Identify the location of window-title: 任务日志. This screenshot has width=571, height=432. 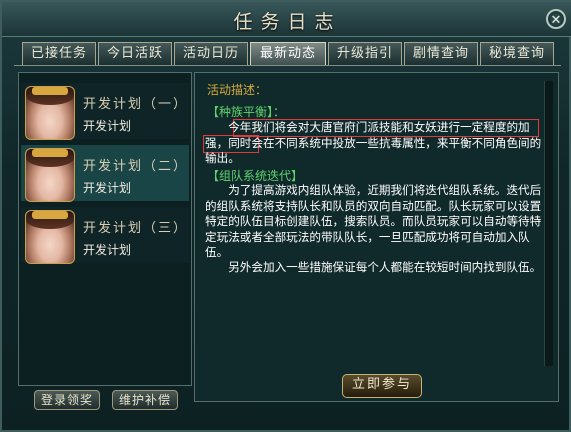
(287, 22).